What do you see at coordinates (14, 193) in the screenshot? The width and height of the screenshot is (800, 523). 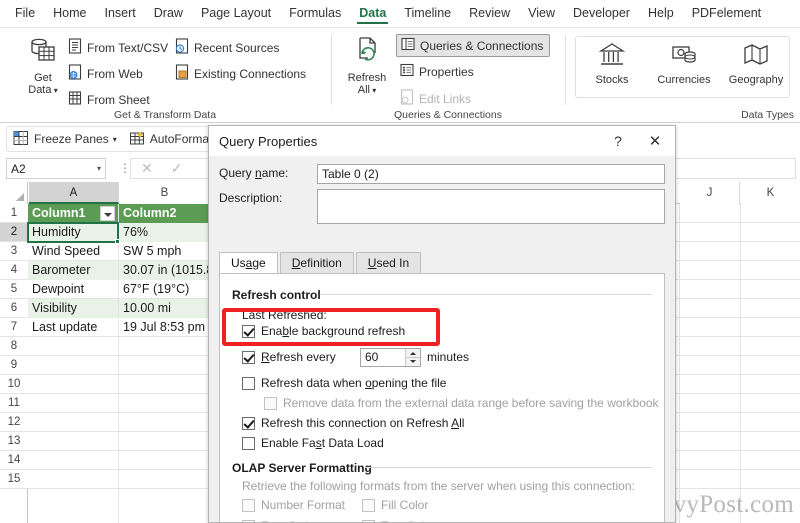 I see `select-all-corner` at bounding box center [14, 193].